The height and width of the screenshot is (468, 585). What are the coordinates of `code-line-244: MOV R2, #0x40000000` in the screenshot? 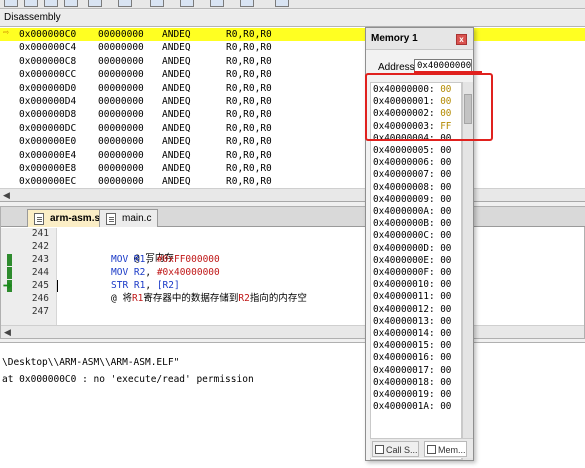 It's located at (165, 273).